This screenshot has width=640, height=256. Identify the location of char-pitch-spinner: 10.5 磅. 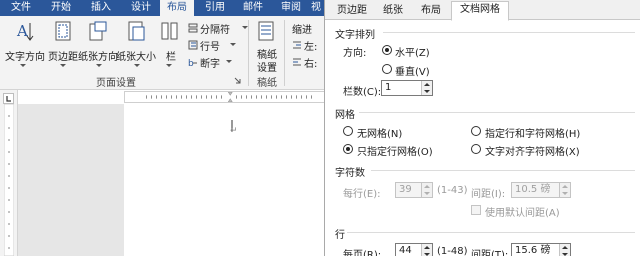
(541, 190).